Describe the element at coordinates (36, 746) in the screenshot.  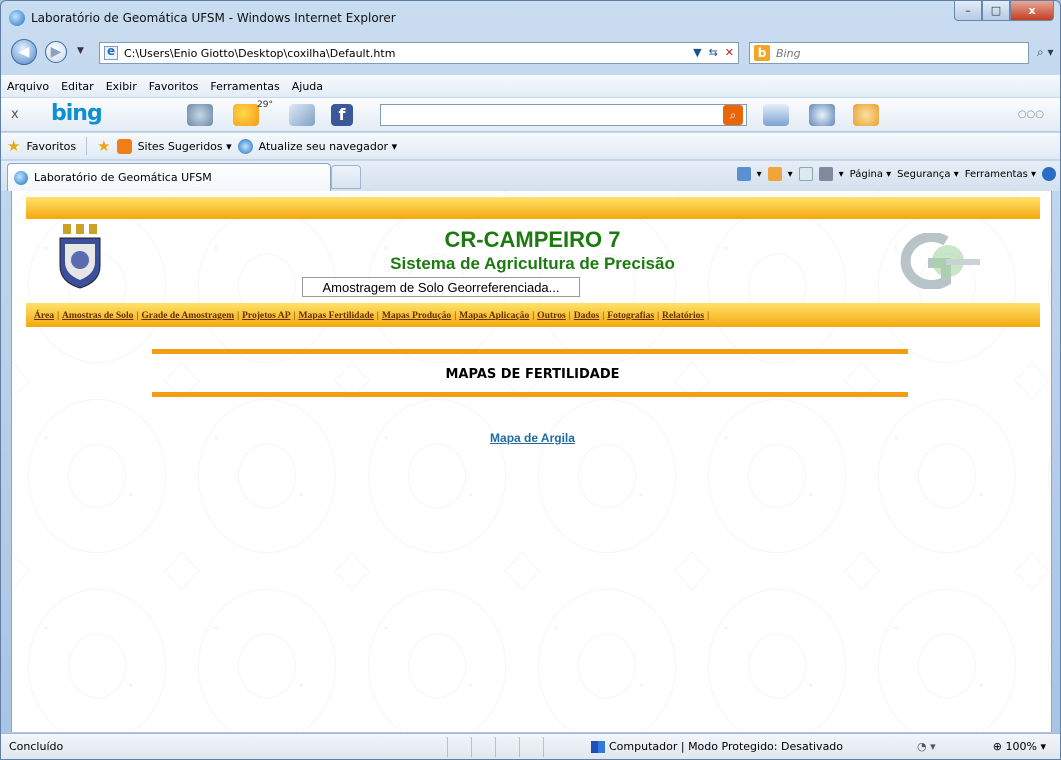
I see `status-text: Concluído` at that location.